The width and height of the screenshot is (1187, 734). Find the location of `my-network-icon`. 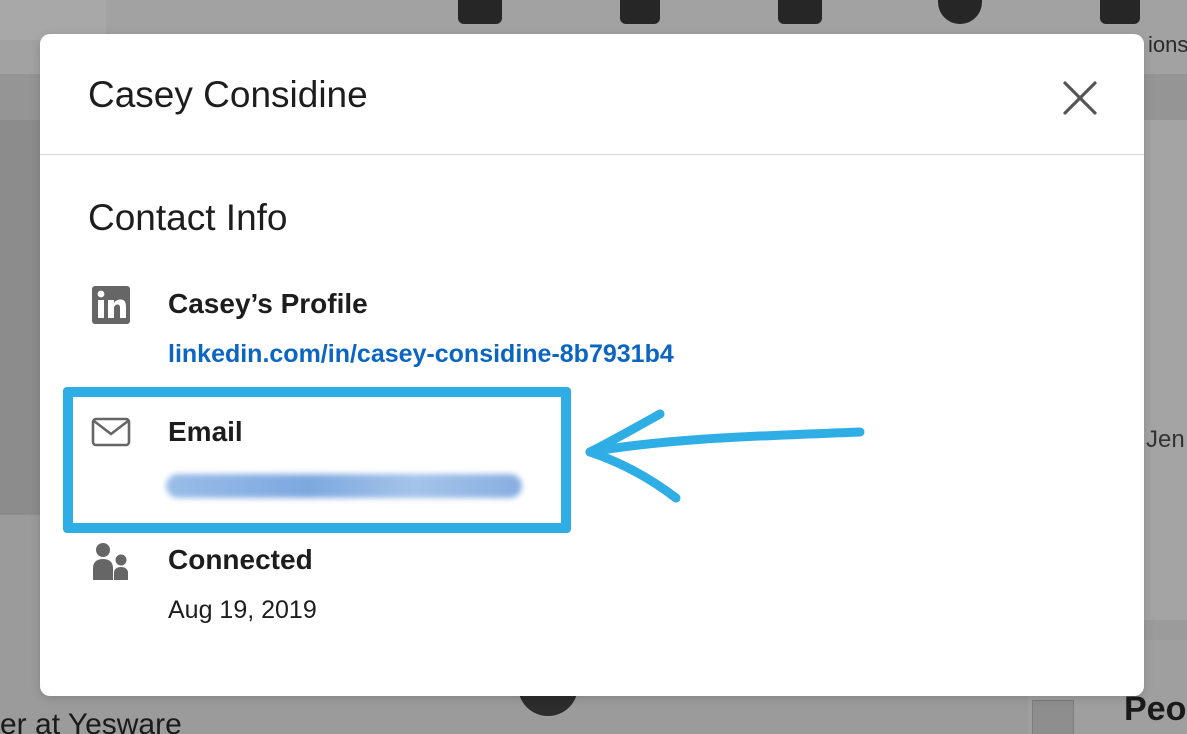

my-network-icon is located at coordinates (640, 12).